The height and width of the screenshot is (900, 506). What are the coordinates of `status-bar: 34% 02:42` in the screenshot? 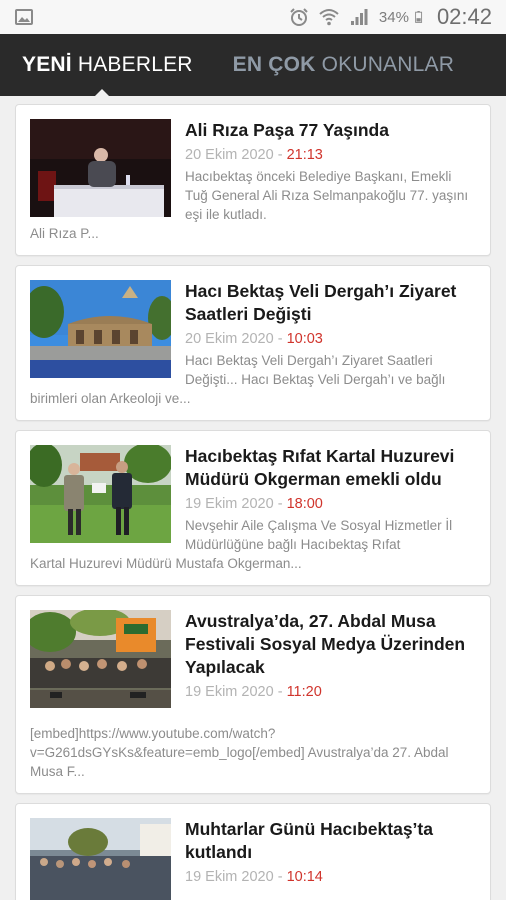 It's located at (253, 17).